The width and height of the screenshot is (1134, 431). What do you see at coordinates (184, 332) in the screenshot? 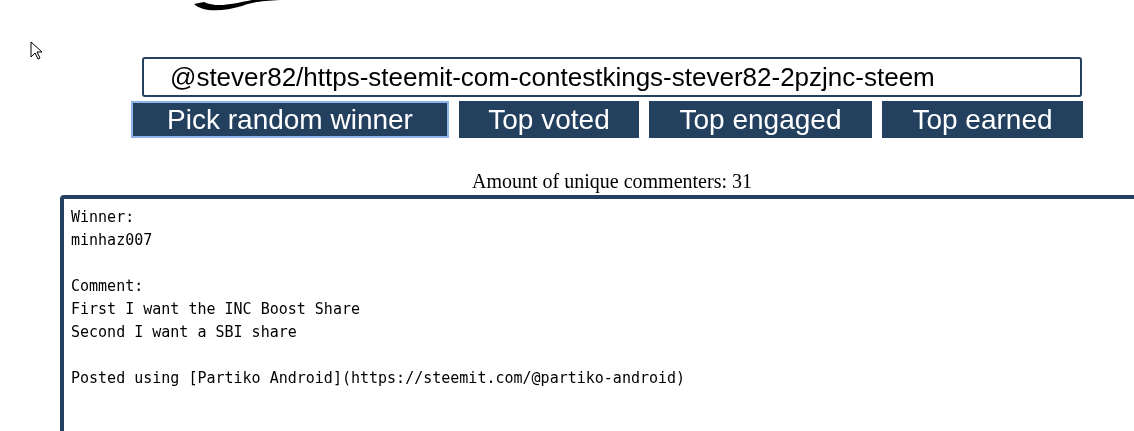
I see `output-line: Second I want a SBI share` at bounding box center [184, 332].